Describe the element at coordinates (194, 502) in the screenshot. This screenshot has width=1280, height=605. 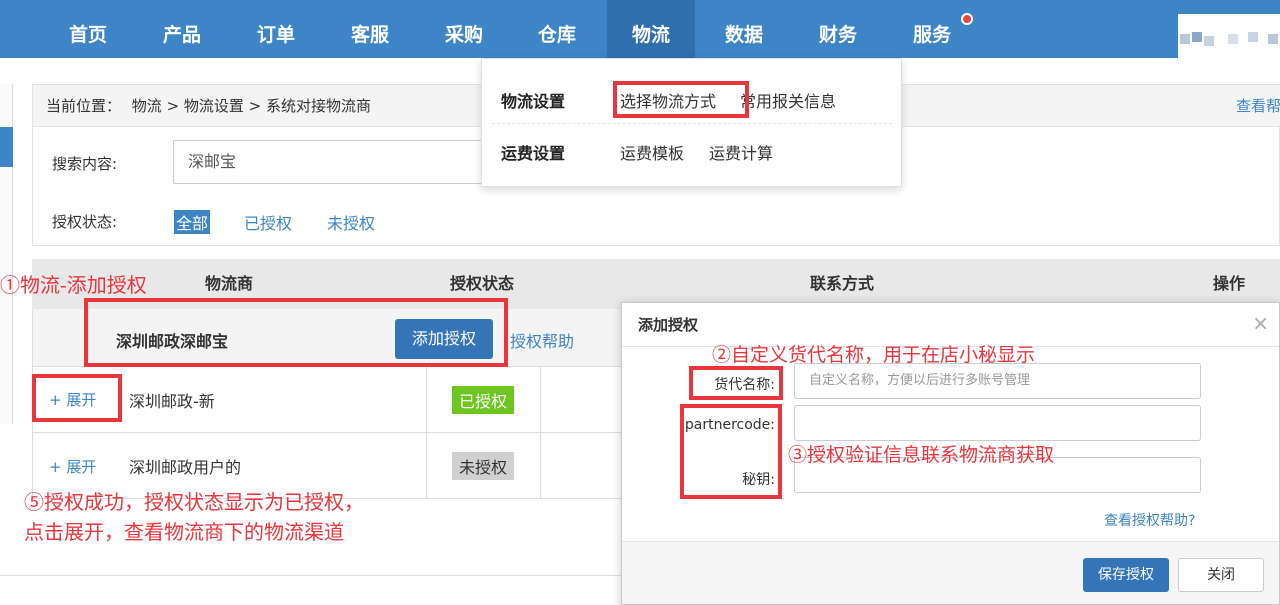
I see `annotation-step-5-line1: ⑤授权成功，授权状态显示为已授权，` at that location.